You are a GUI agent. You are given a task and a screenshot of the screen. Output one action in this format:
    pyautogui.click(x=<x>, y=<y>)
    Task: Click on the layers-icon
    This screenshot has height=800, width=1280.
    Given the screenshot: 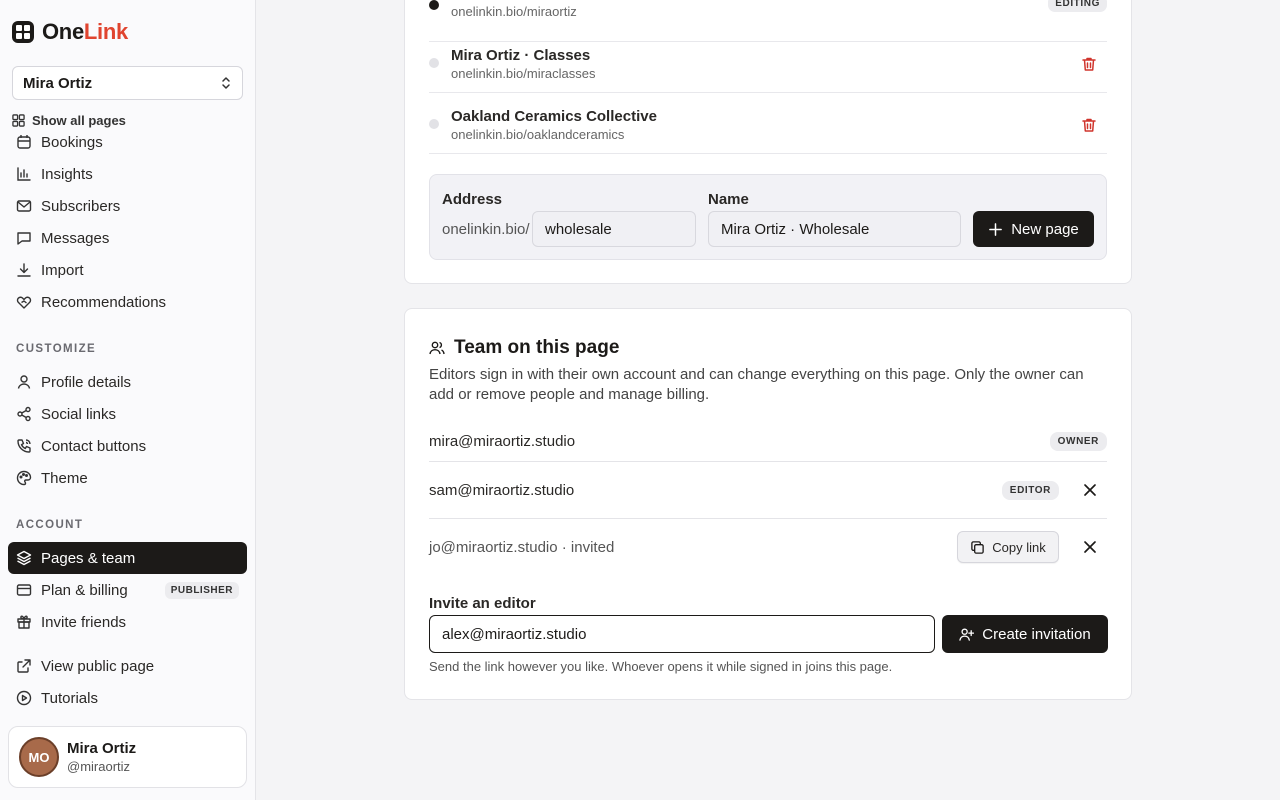 What is the action you would take?
    pyautogui.click(x=24, y=558)
    